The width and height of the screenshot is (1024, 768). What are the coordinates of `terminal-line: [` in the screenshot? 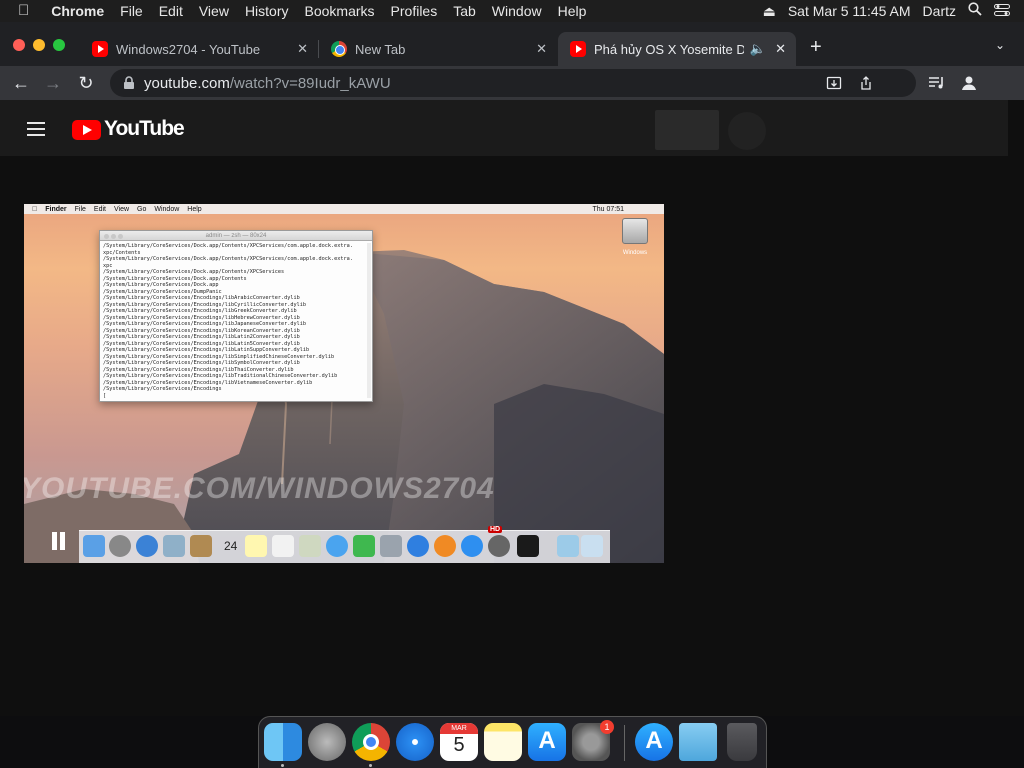 It's located at (105, 395).